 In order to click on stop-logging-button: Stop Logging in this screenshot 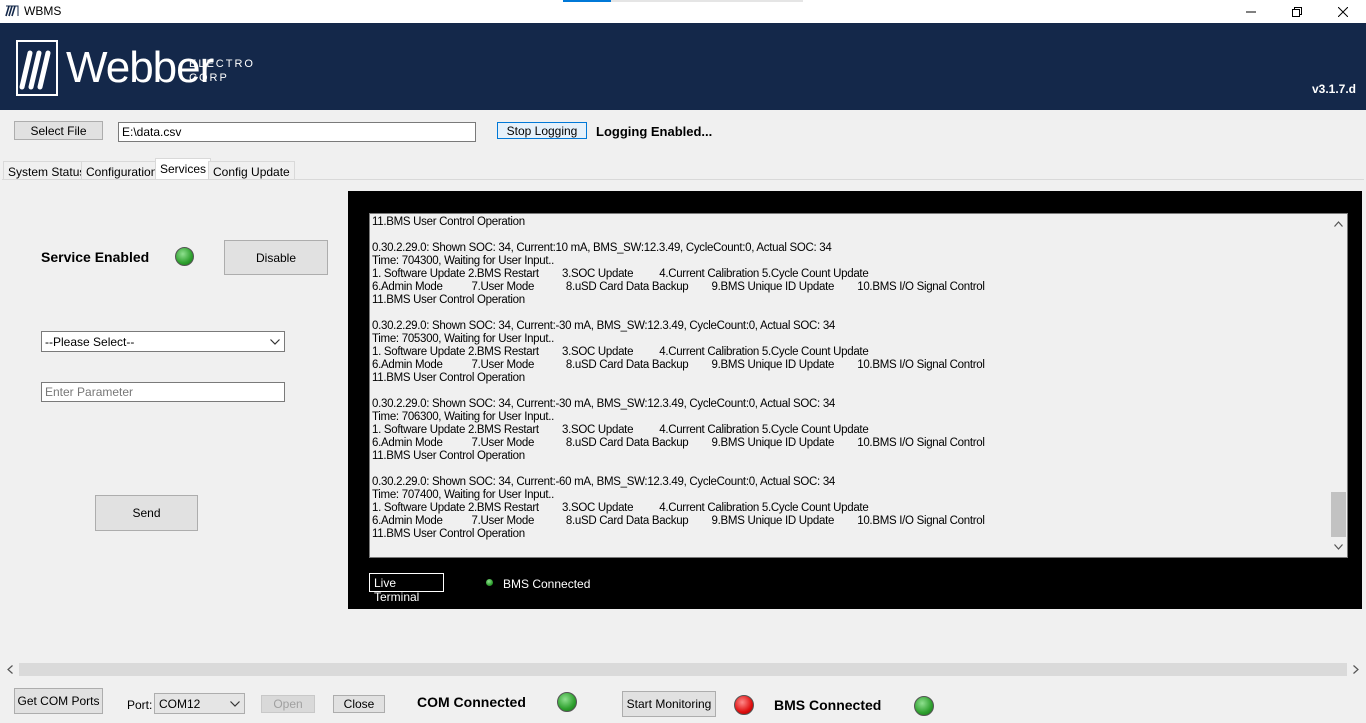, I will do `click(542, 130)`.